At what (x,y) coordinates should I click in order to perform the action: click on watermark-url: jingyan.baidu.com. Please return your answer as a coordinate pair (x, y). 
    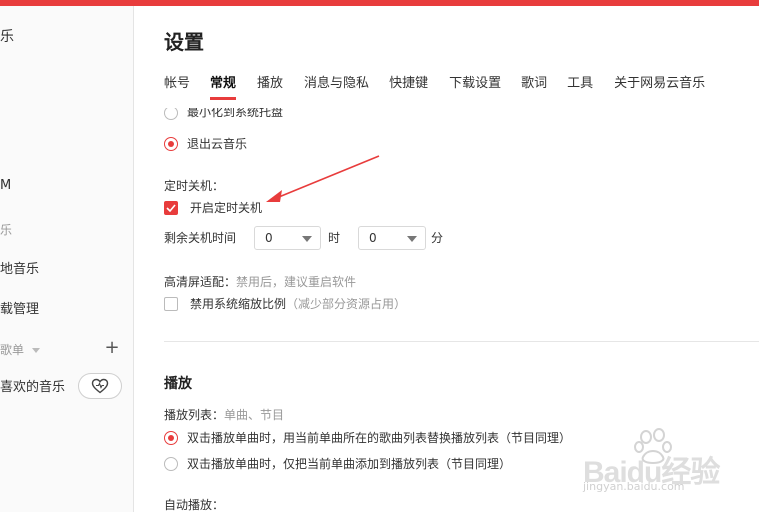
    Looking at the image, I should click on (634, 486).